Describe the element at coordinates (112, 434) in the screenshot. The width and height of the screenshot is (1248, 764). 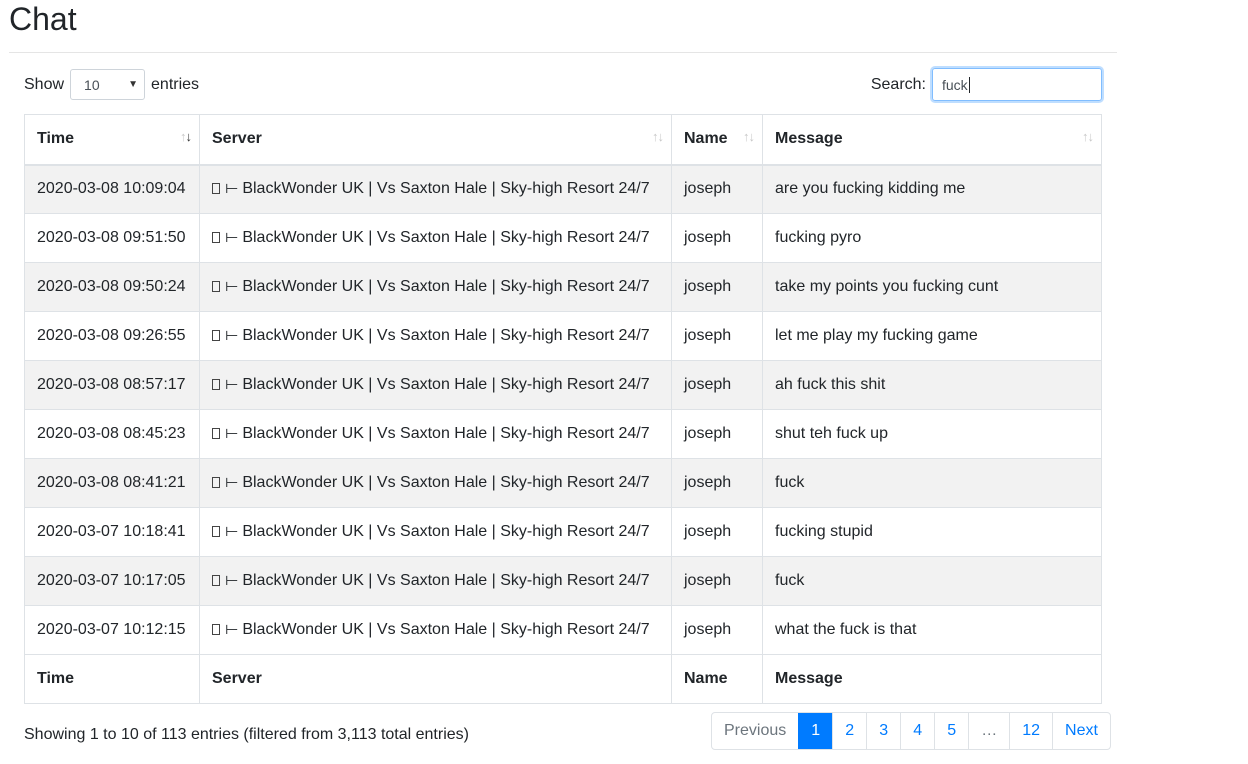
I see `cell-time: 2020-03-08 08:45:23` at that location.